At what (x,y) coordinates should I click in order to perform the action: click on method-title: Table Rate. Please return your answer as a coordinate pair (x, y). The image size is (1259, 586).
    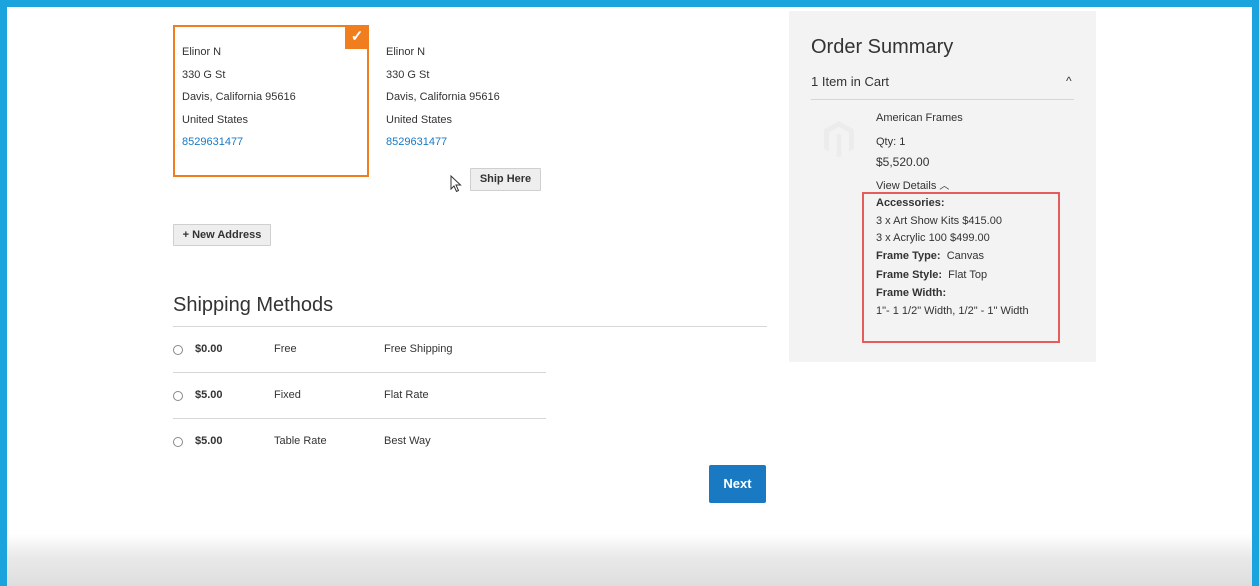
    Looking at the image, I should click on (300, 441).